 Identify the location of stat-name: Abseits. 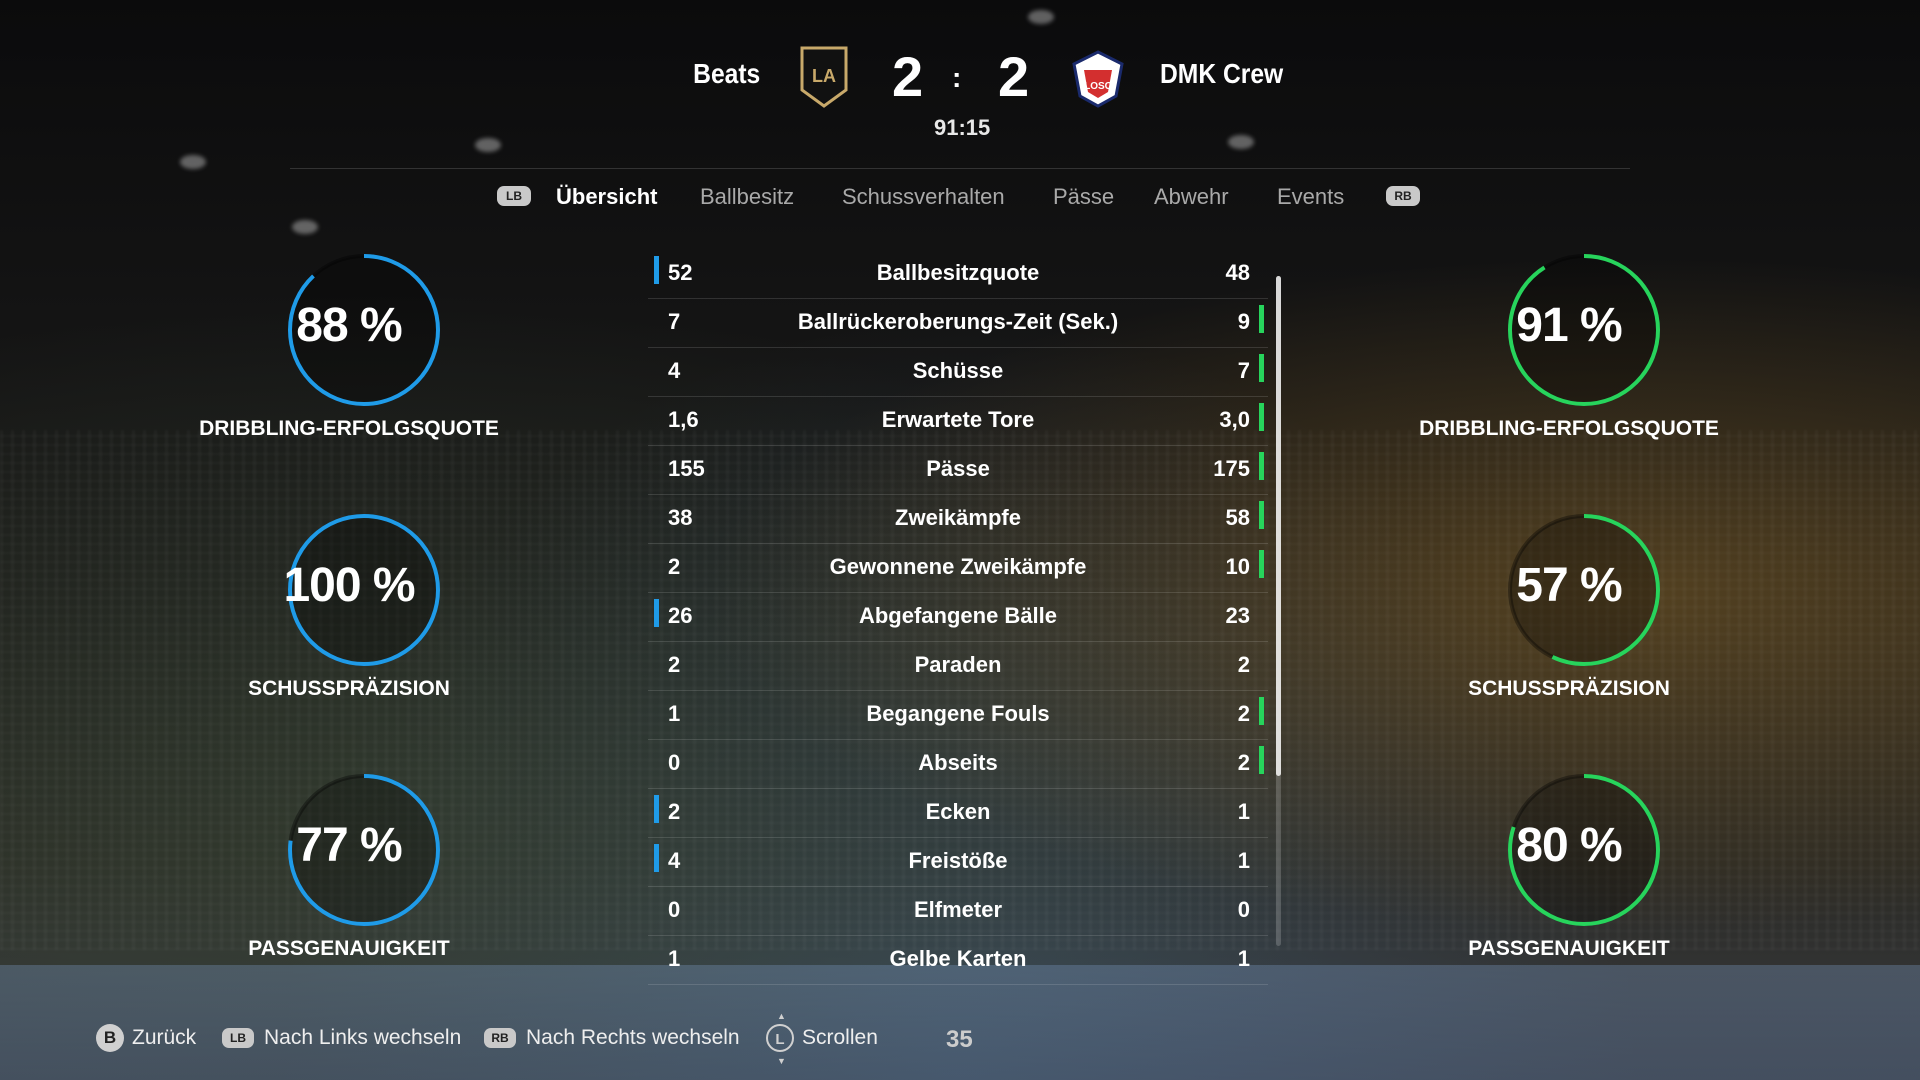
(958, 762).